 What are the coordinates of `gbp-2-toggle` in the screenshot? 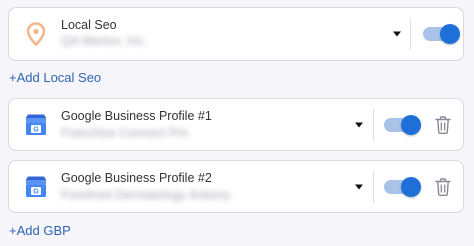 It's located at (402, 186).